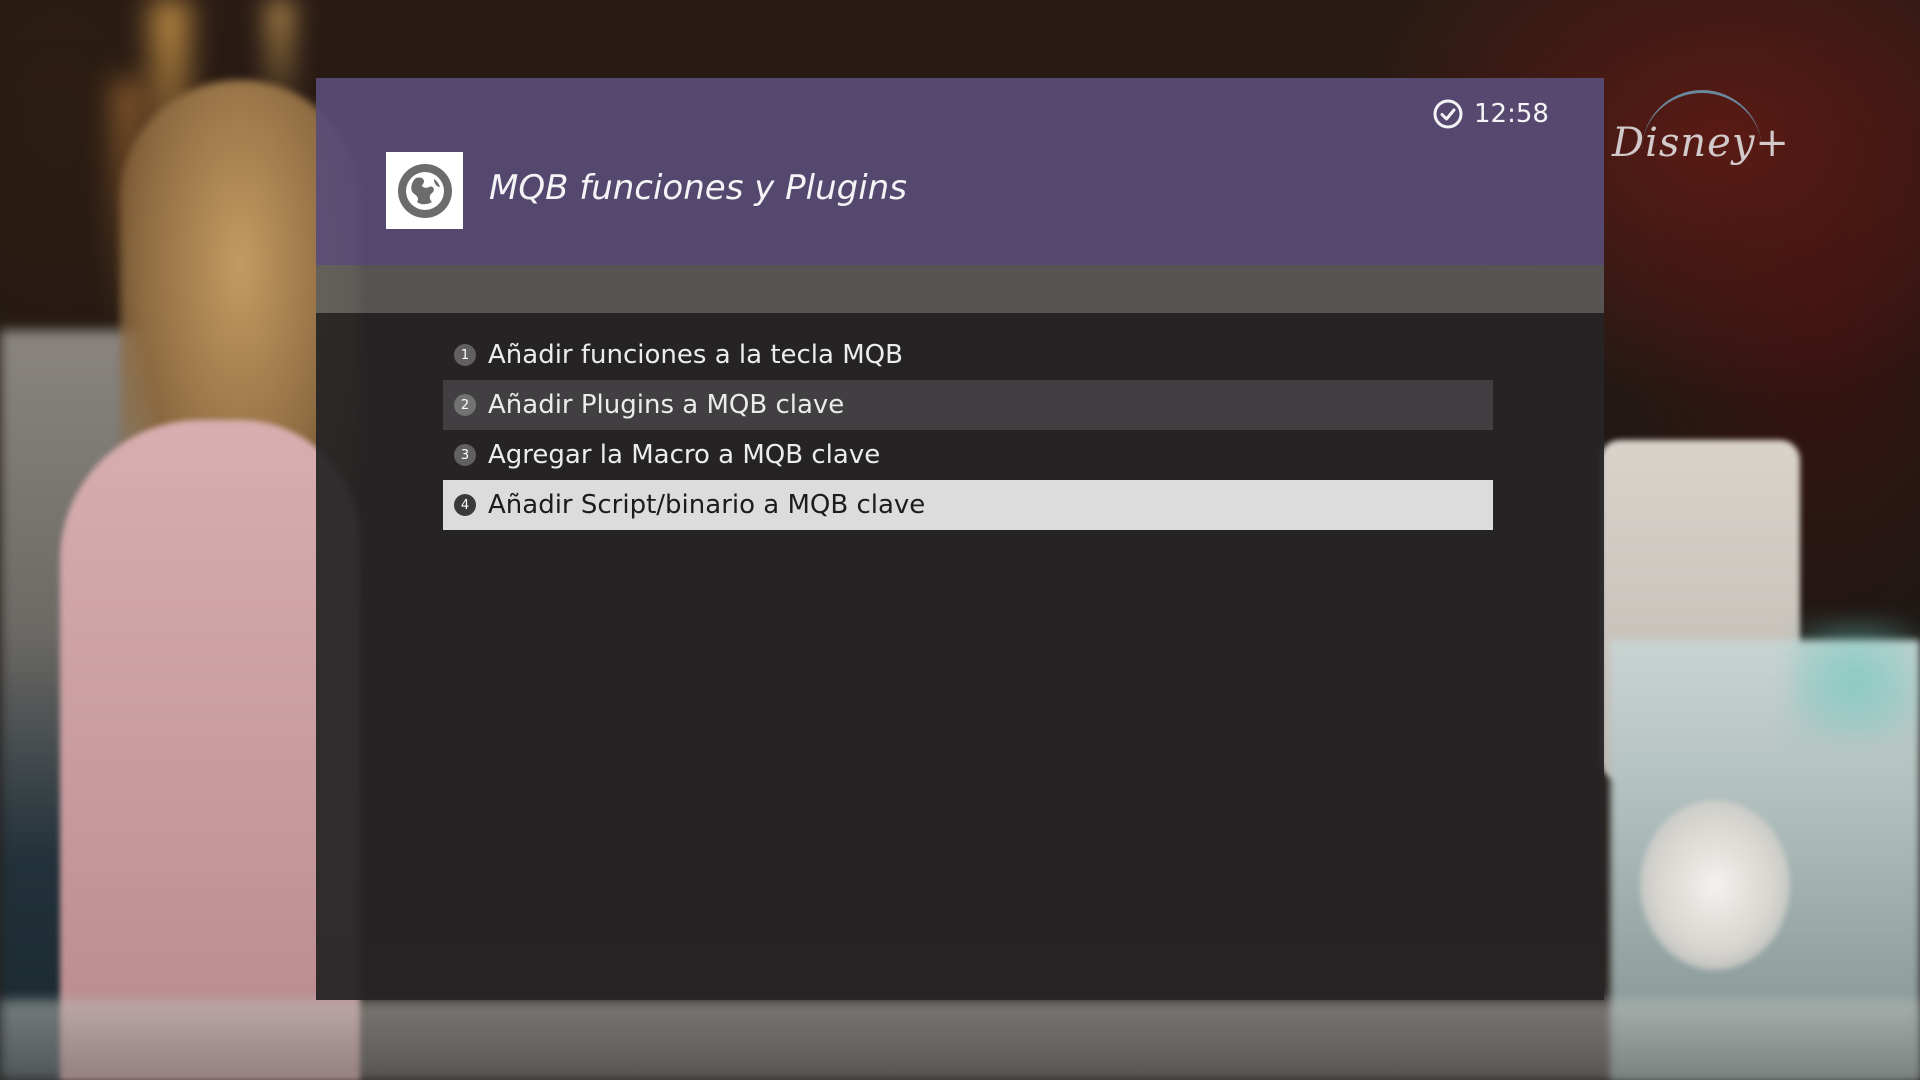  I want to click on menu-item-label: Añadir funciones a la tecla MQB, so click(695, 355).